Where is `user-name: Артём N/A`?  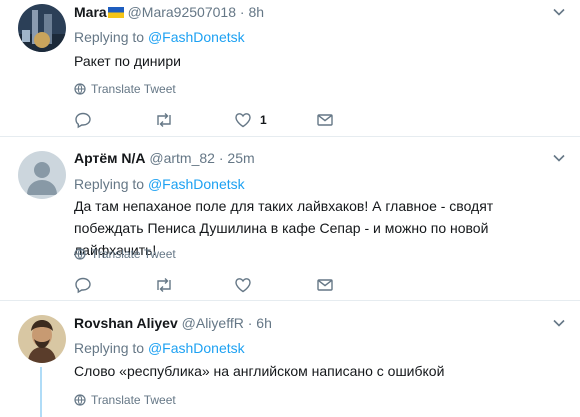 user-name: Артём N/A is located at coordinates (109, 158).